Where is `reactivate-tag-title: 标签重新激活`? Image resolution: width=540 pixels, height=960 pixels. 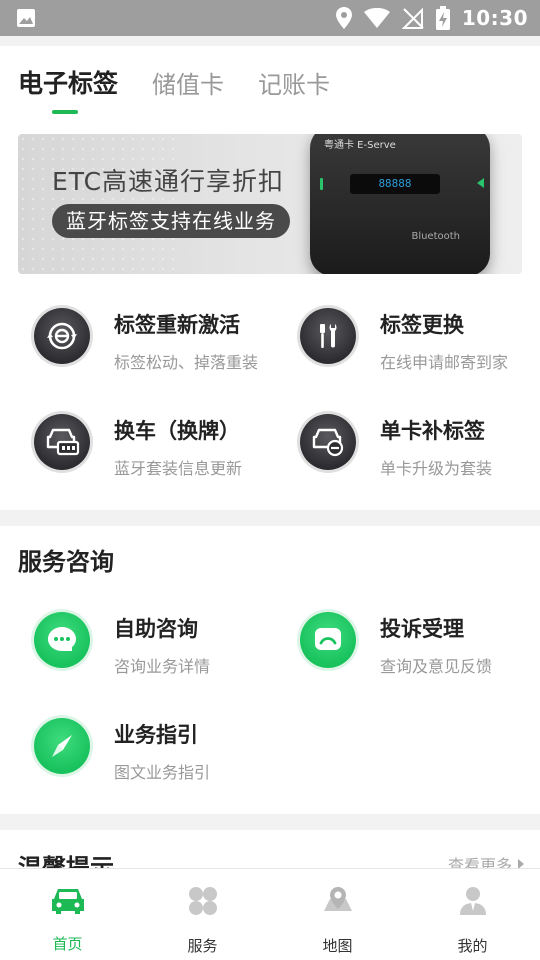 reactivate-tag-title: 标签重新激活 is located at coordinates (177, 325).